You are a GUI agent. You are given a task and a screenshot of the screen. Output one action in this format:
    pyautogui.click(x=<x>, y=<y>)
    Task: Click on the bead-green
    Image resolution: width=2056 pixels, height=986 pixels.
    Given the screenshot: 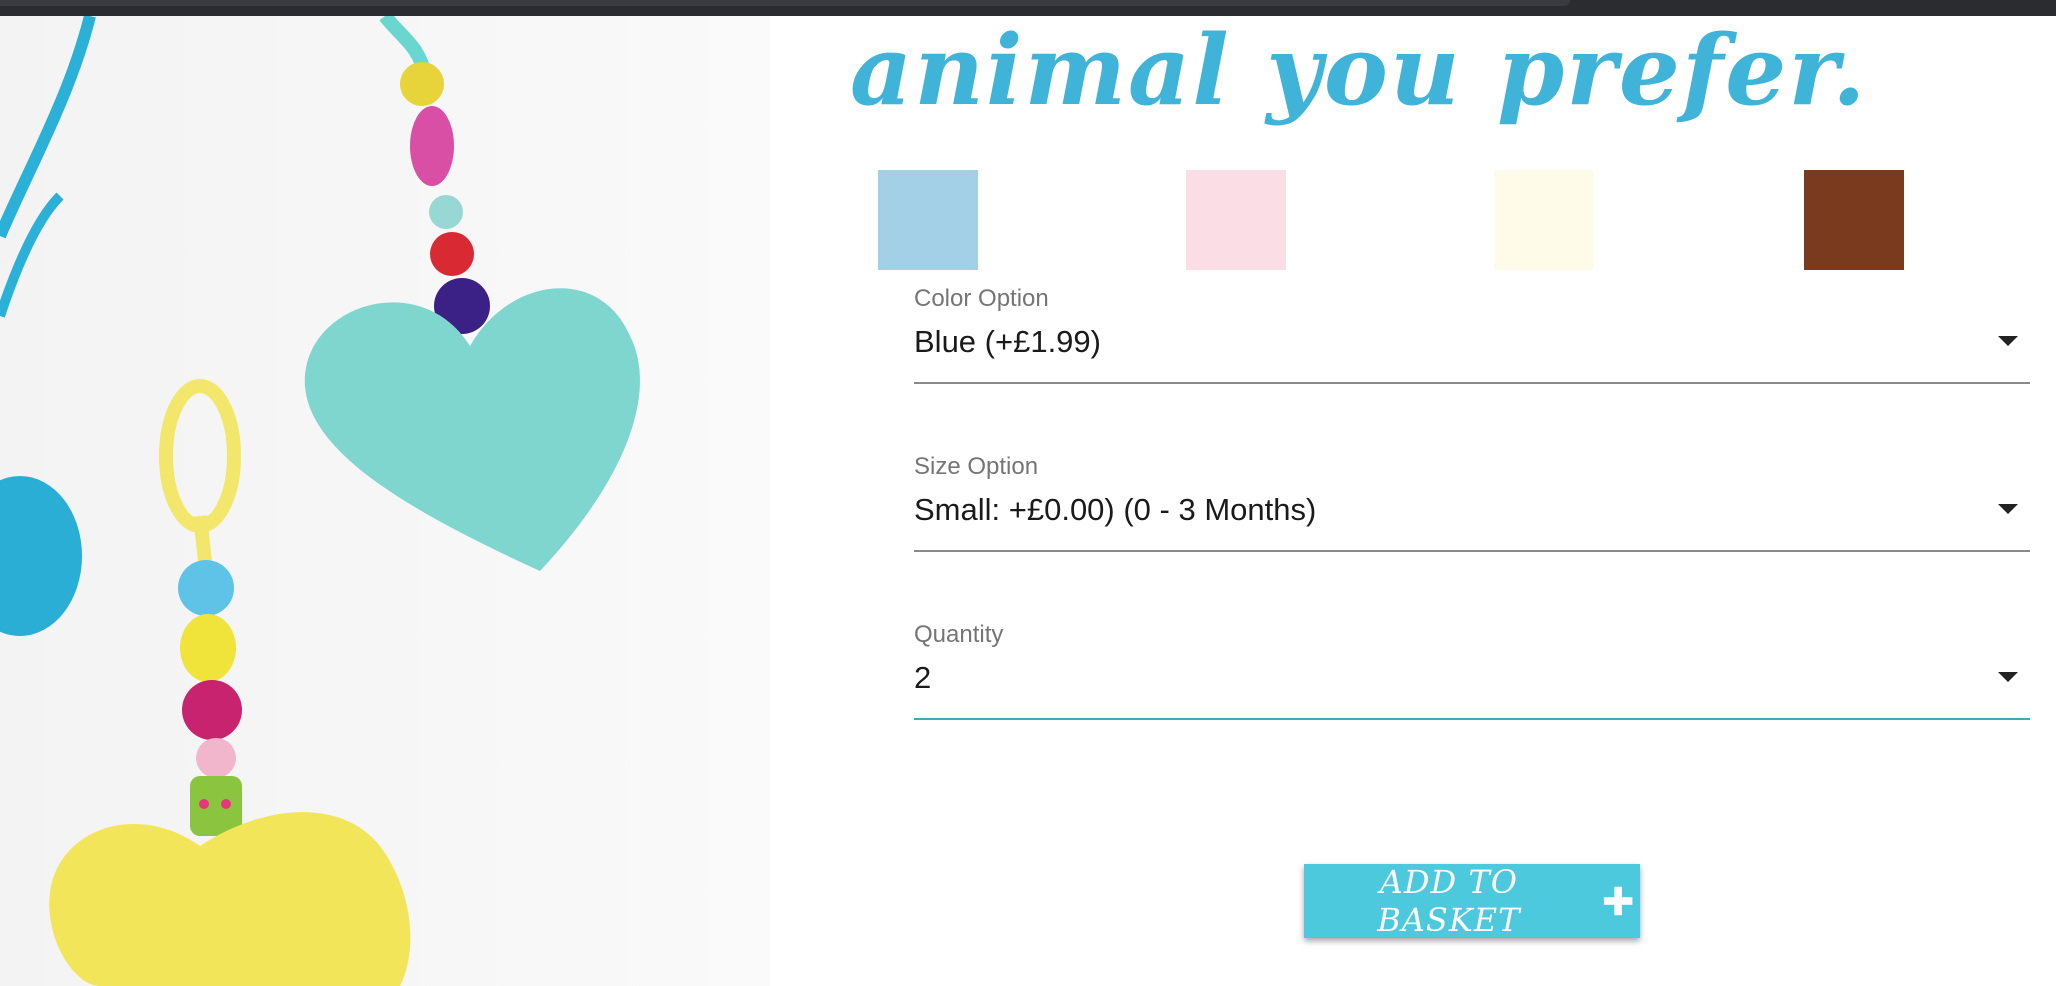 What is the action you would take?
    pyautogui.click(x=216, y=806)
    